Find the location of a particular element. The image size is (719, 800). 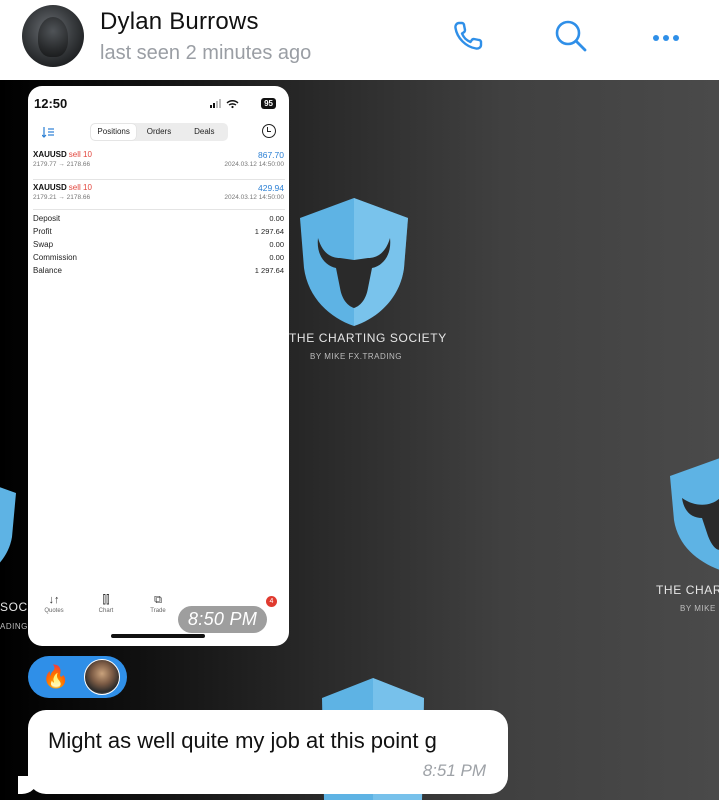

summary-row: Swap 0.00 is located at coordinates (159, 246).